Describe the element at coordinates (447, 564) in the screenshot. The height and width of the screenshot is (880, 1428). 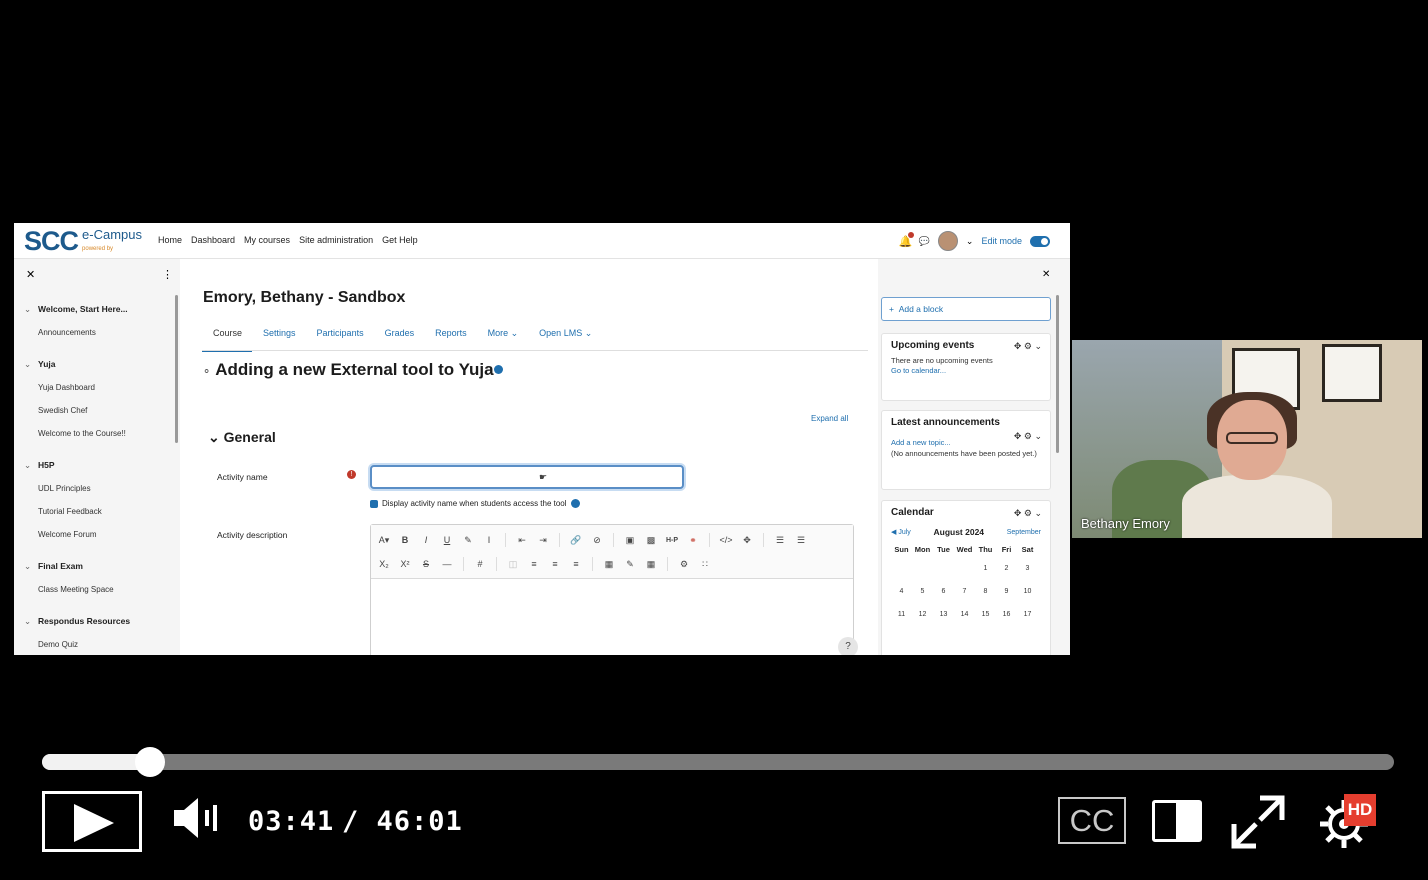
I see `horizontal-rule-icon: —` at that location.